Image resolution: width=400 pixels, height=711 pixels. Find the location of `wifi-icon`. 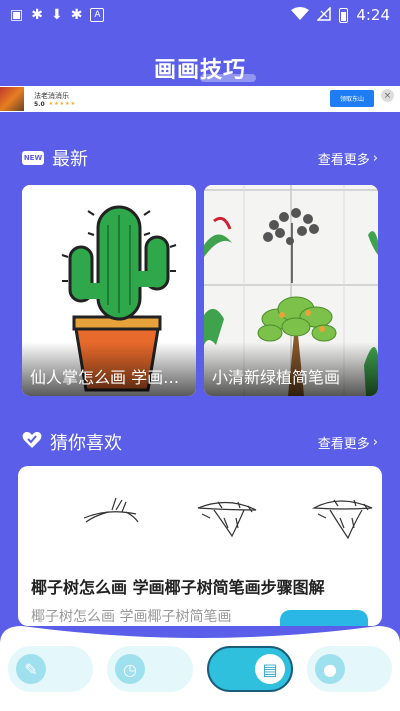

wifi-icon is located at coordinates (300, 15).